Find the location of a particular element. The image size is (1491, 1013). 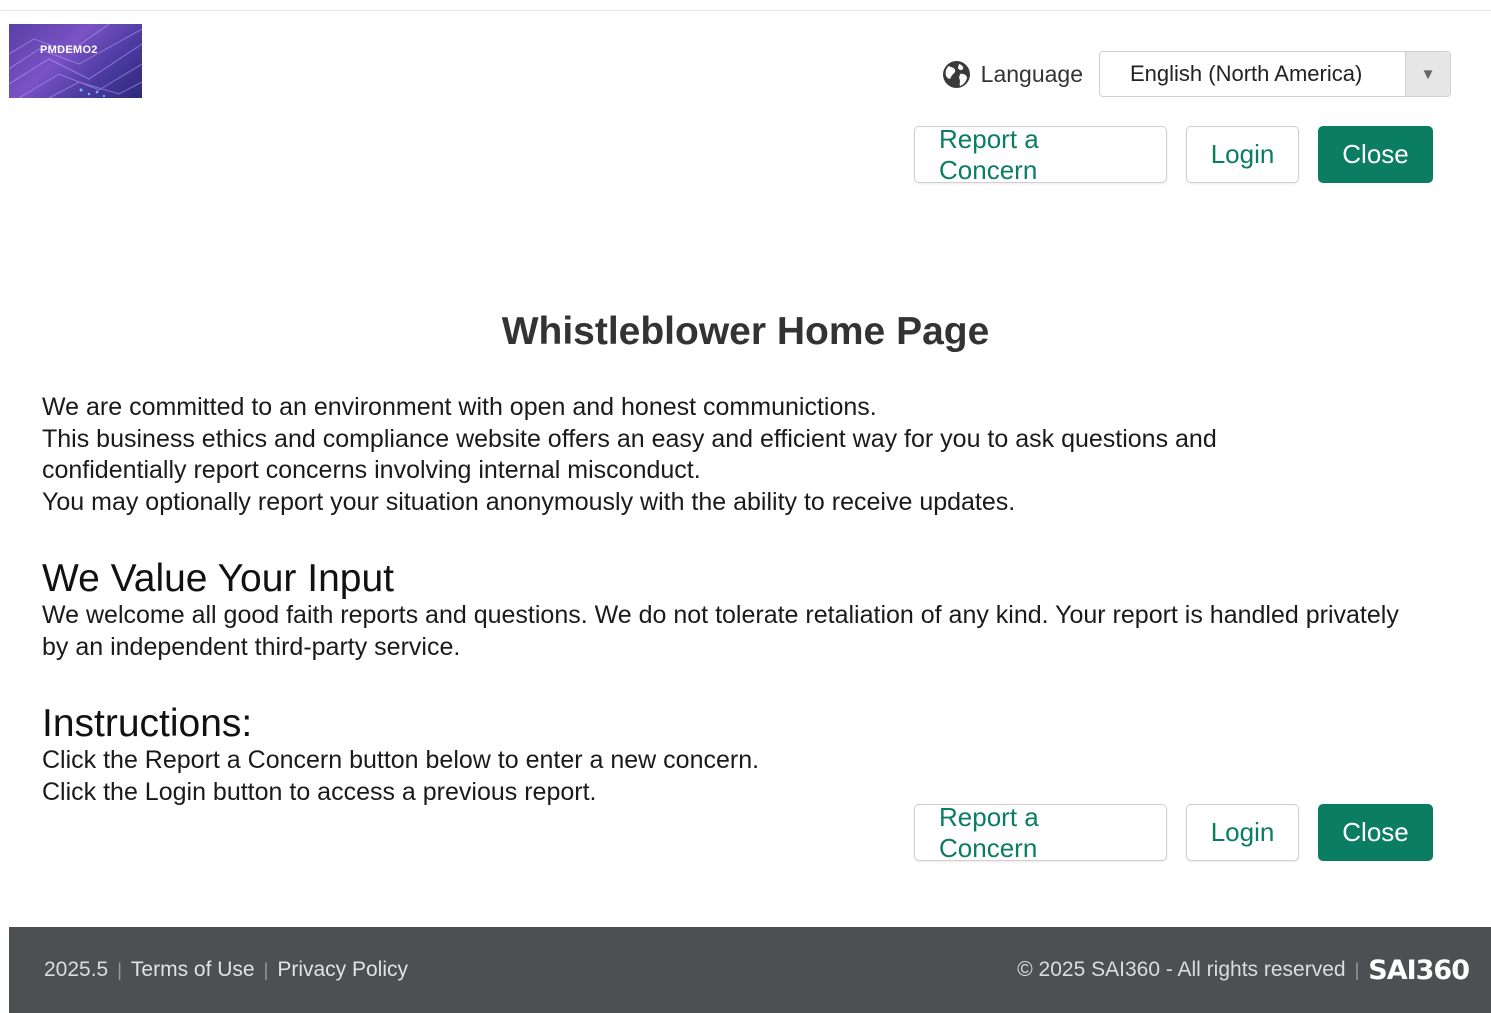

footer-left: 2025.5 | Terms of Use | Privacy Policy is located at coordinates (226, 970).